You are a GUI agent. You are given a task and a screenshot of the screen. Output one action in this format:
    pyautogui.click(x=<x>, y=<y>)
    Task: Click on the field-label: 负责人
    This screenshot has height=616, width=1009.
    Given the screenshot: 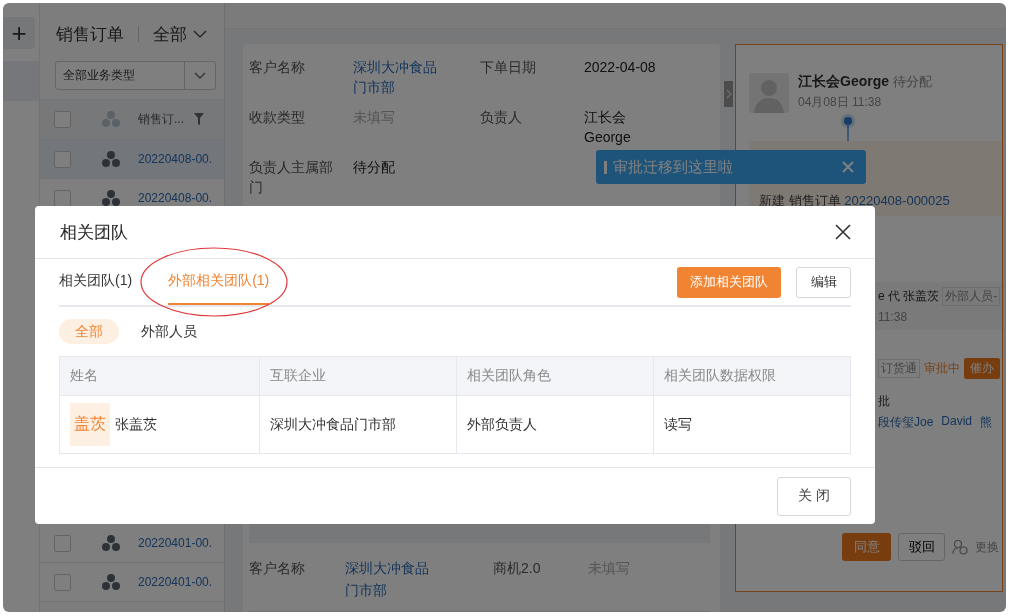 What is the action you would take?
    pyautogui.click(x=501, y=117)
    